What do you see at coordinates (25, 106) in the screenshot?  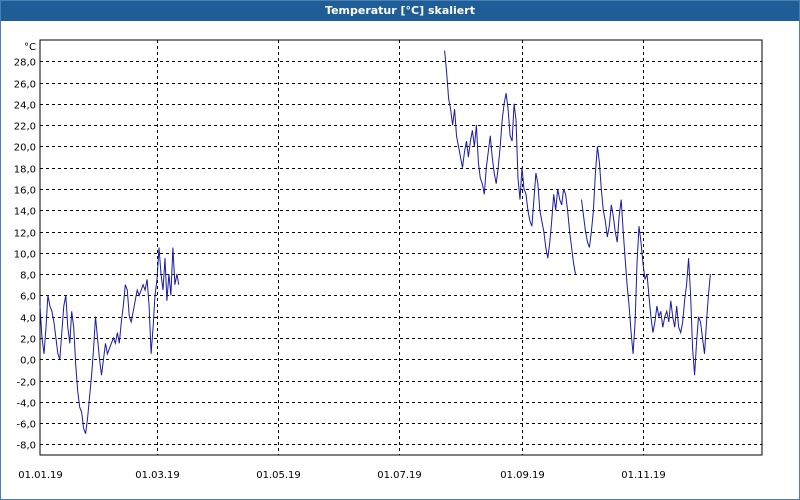 I see `y-tick-label: 24,0` at bounding box center [25, 106].